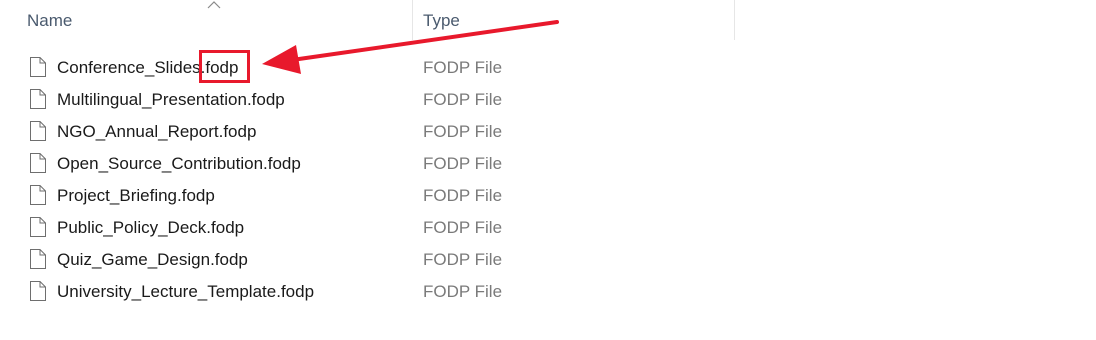 The width and height of the screenshot is (1096, 340). Describe the element at coordinates (380, 164) in the screenshot. I see `file-row: Open_Source_Contribution.fodp FODP File` at that location.